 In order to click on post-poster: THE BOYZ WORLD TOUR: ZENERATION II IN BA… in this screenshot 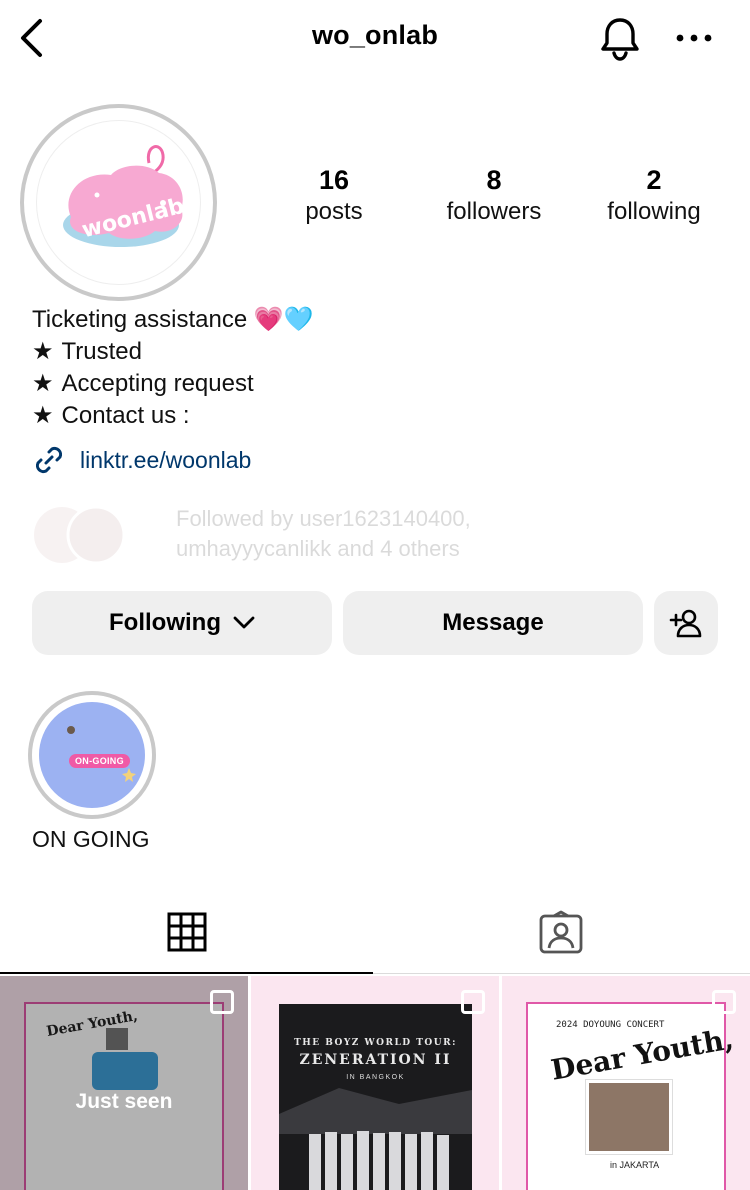, I will do `click(375, 1097)`.